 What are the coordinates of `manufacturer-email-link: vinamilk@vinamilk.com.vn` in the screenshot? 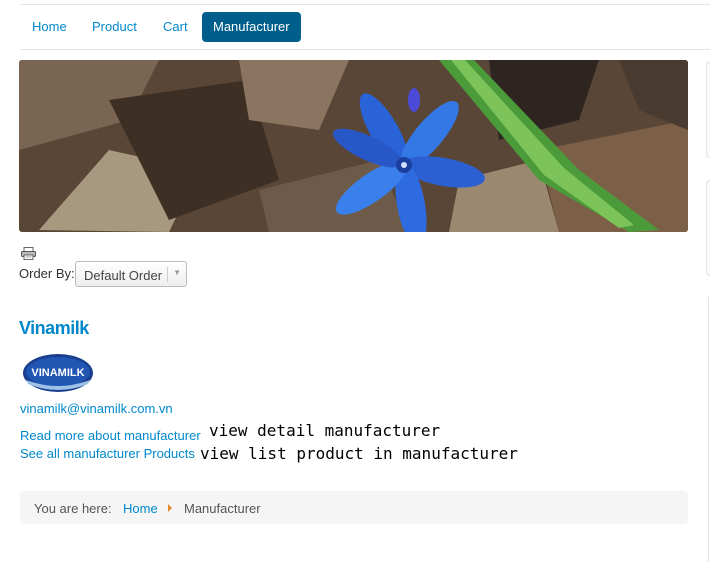 It's located at (96, 408).